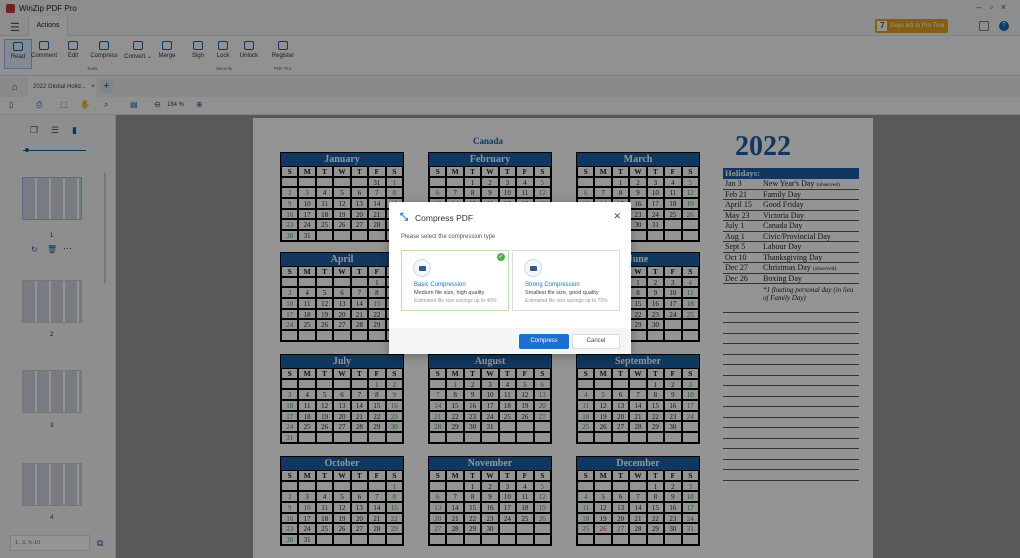  I want to click on option-desc: Medium file size, high quality, so click(449, 293).